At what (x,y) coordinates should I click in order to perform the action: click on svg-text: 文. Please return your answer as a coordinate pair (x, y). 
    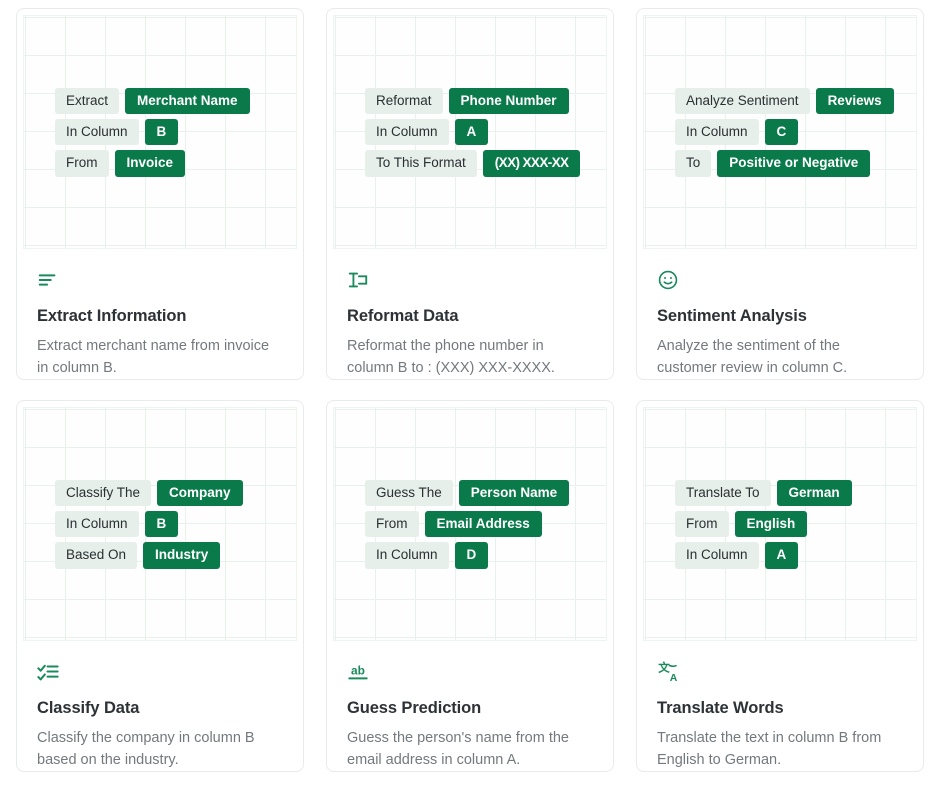
    Looking at the image, I should click on (664, 667).